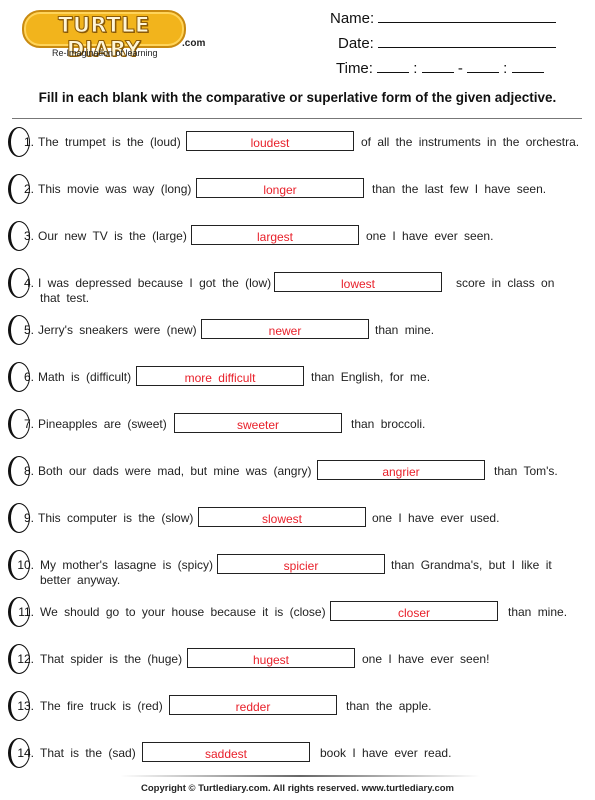 This screenshot has width=595, height=800. Describe the element at coordinates (85, 377) in the screenshot. I see `question-prompt: Math is (difficult)` at that location.